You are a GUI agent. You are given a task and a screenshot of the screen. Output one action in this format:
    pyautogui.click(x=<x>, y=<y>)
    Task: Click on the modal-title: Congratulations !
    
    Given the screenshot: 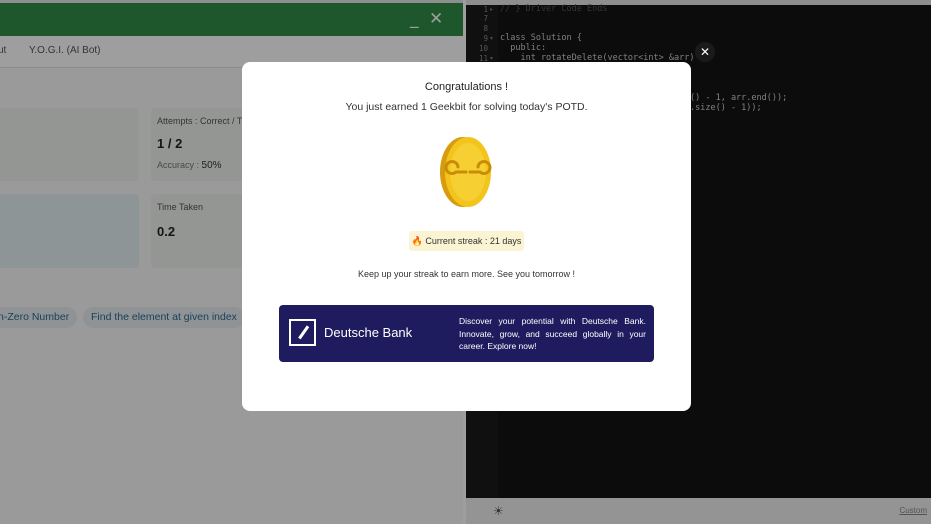 What is the action you would take?
    pyautogui.click(x=466, y=87)
    